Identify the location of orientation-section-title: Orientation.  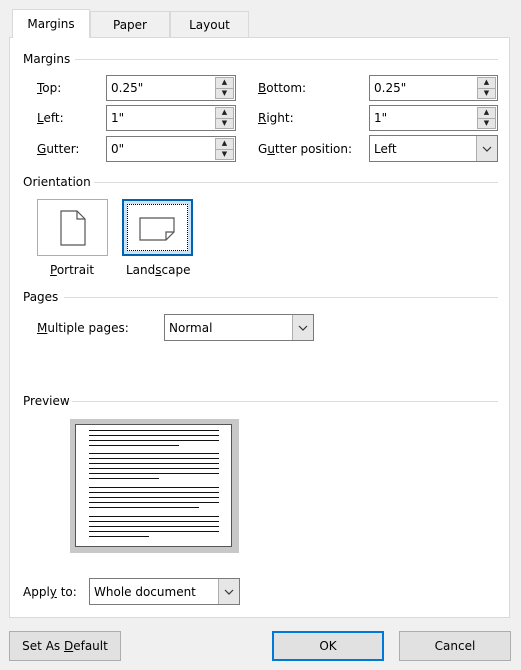
(57, 182).